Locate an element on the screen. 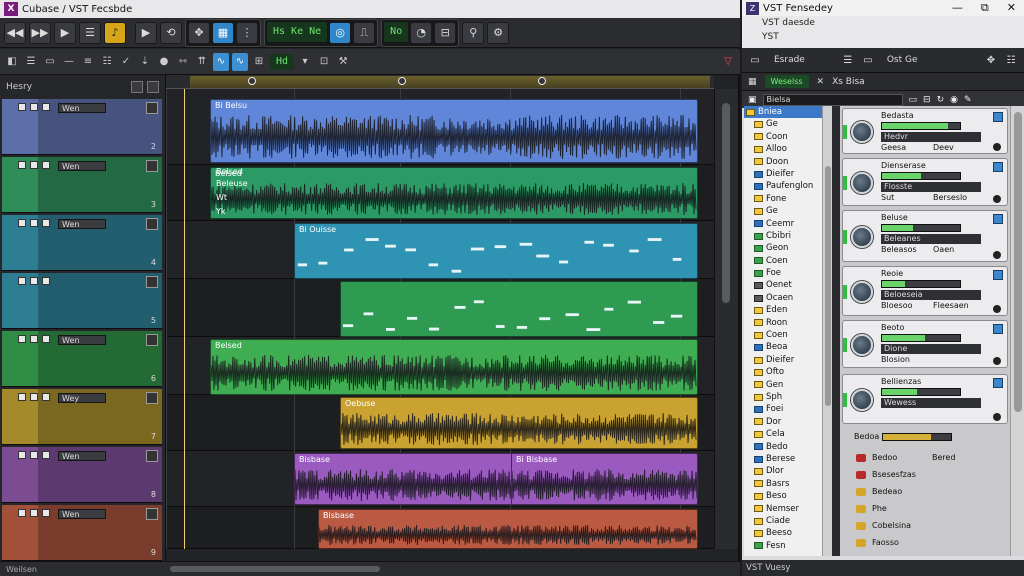 The height and width of the screenshot is (576, 1024). forward-button: ▶▶ is located at coordinates (40, 32).